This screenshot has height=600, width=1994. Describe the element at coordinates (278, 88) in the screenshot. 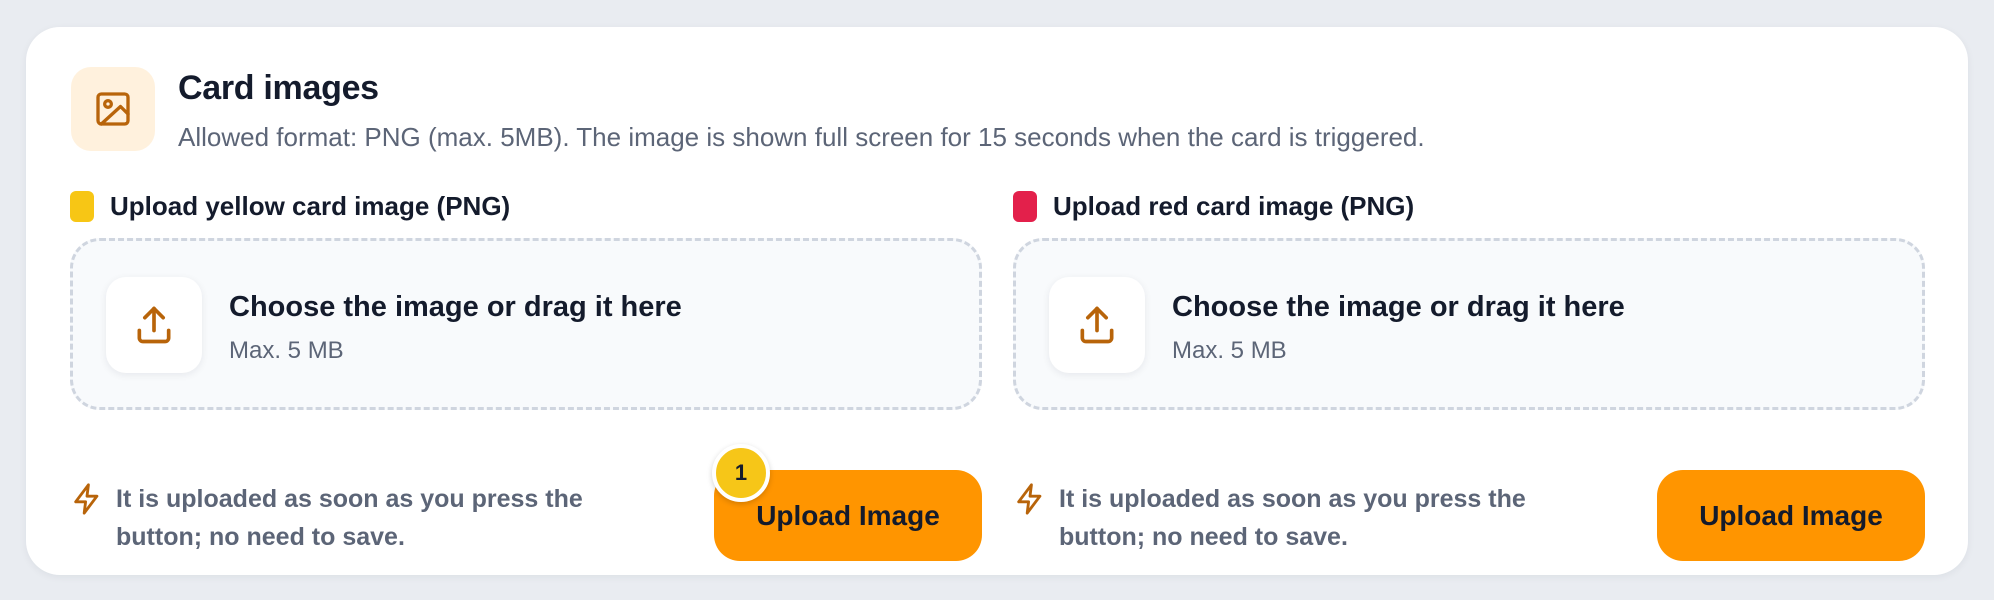

I see `section-title: Card images` at that location.